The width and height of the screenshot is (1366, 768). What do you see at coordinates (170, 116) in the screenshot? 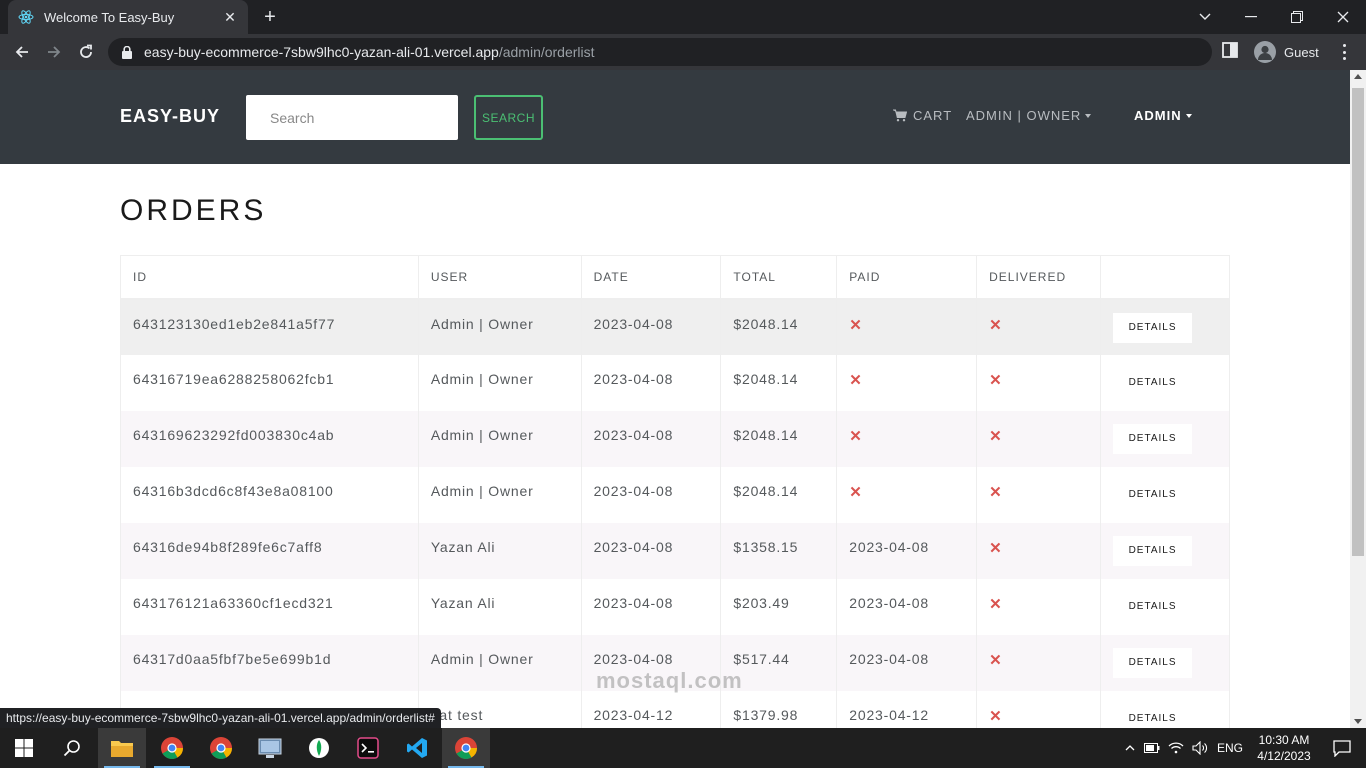
I see `brand-logo: EASY-BUY` at bounding box center [170, 116].